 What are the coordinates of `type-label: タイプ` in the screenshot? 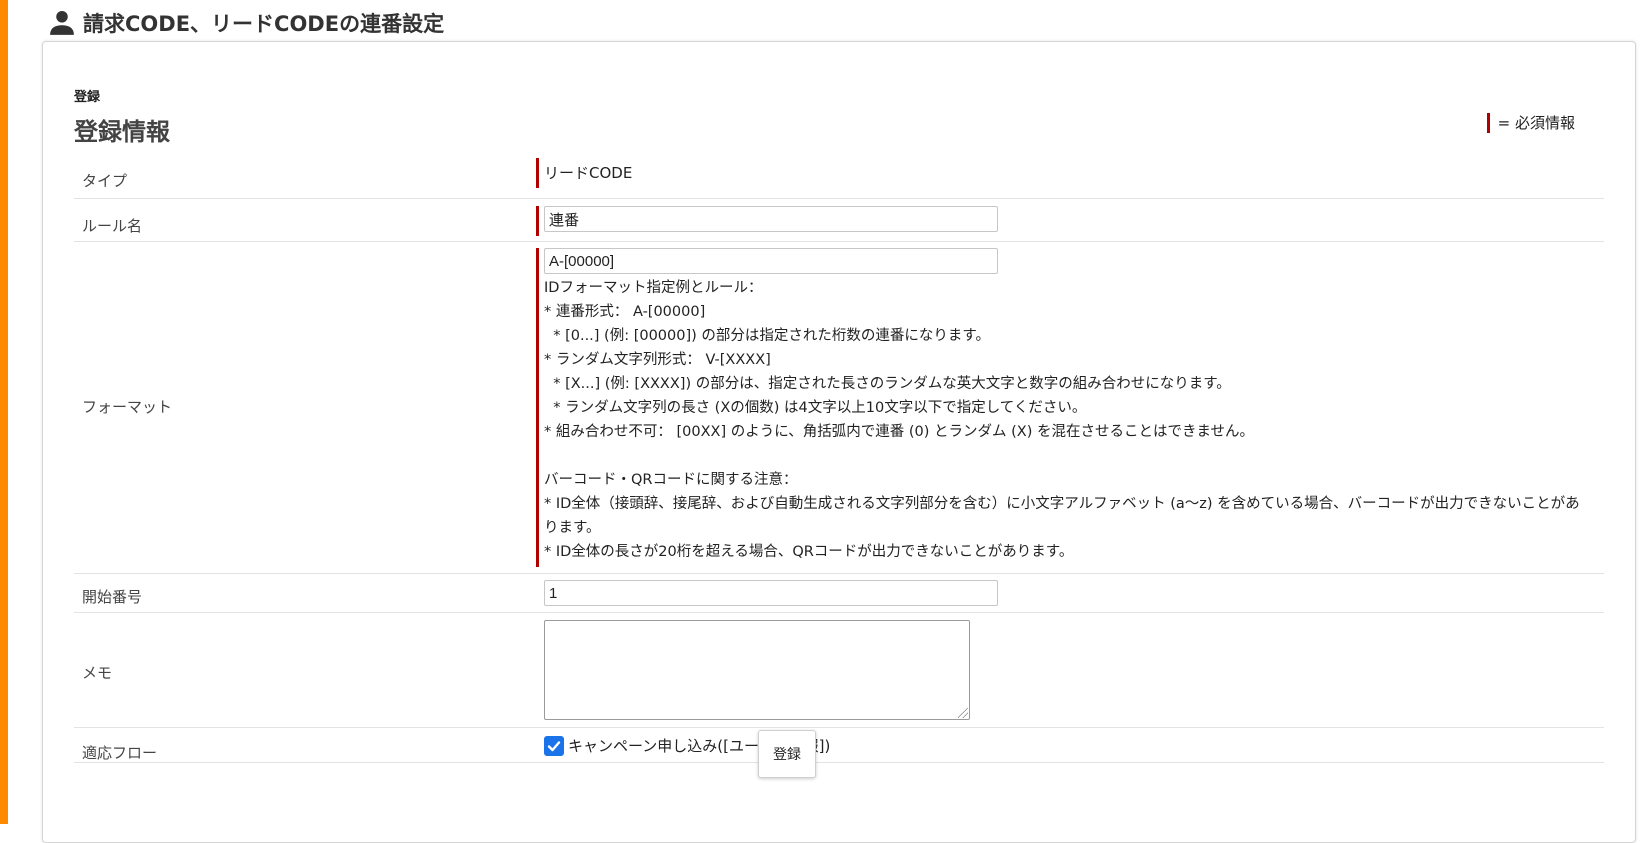 It's located at (105, 181).